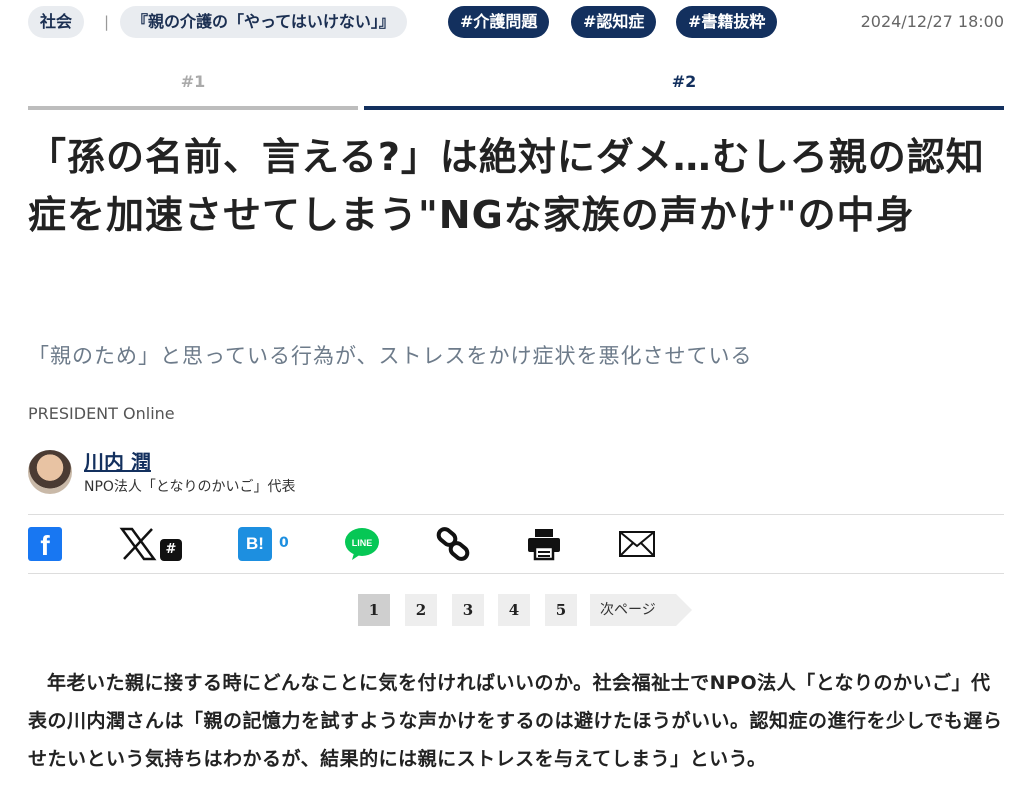 The image size is (1024, 791). I want to click on series-tag: 『親の介護の「やってはいけない」』, so click(263, 22).